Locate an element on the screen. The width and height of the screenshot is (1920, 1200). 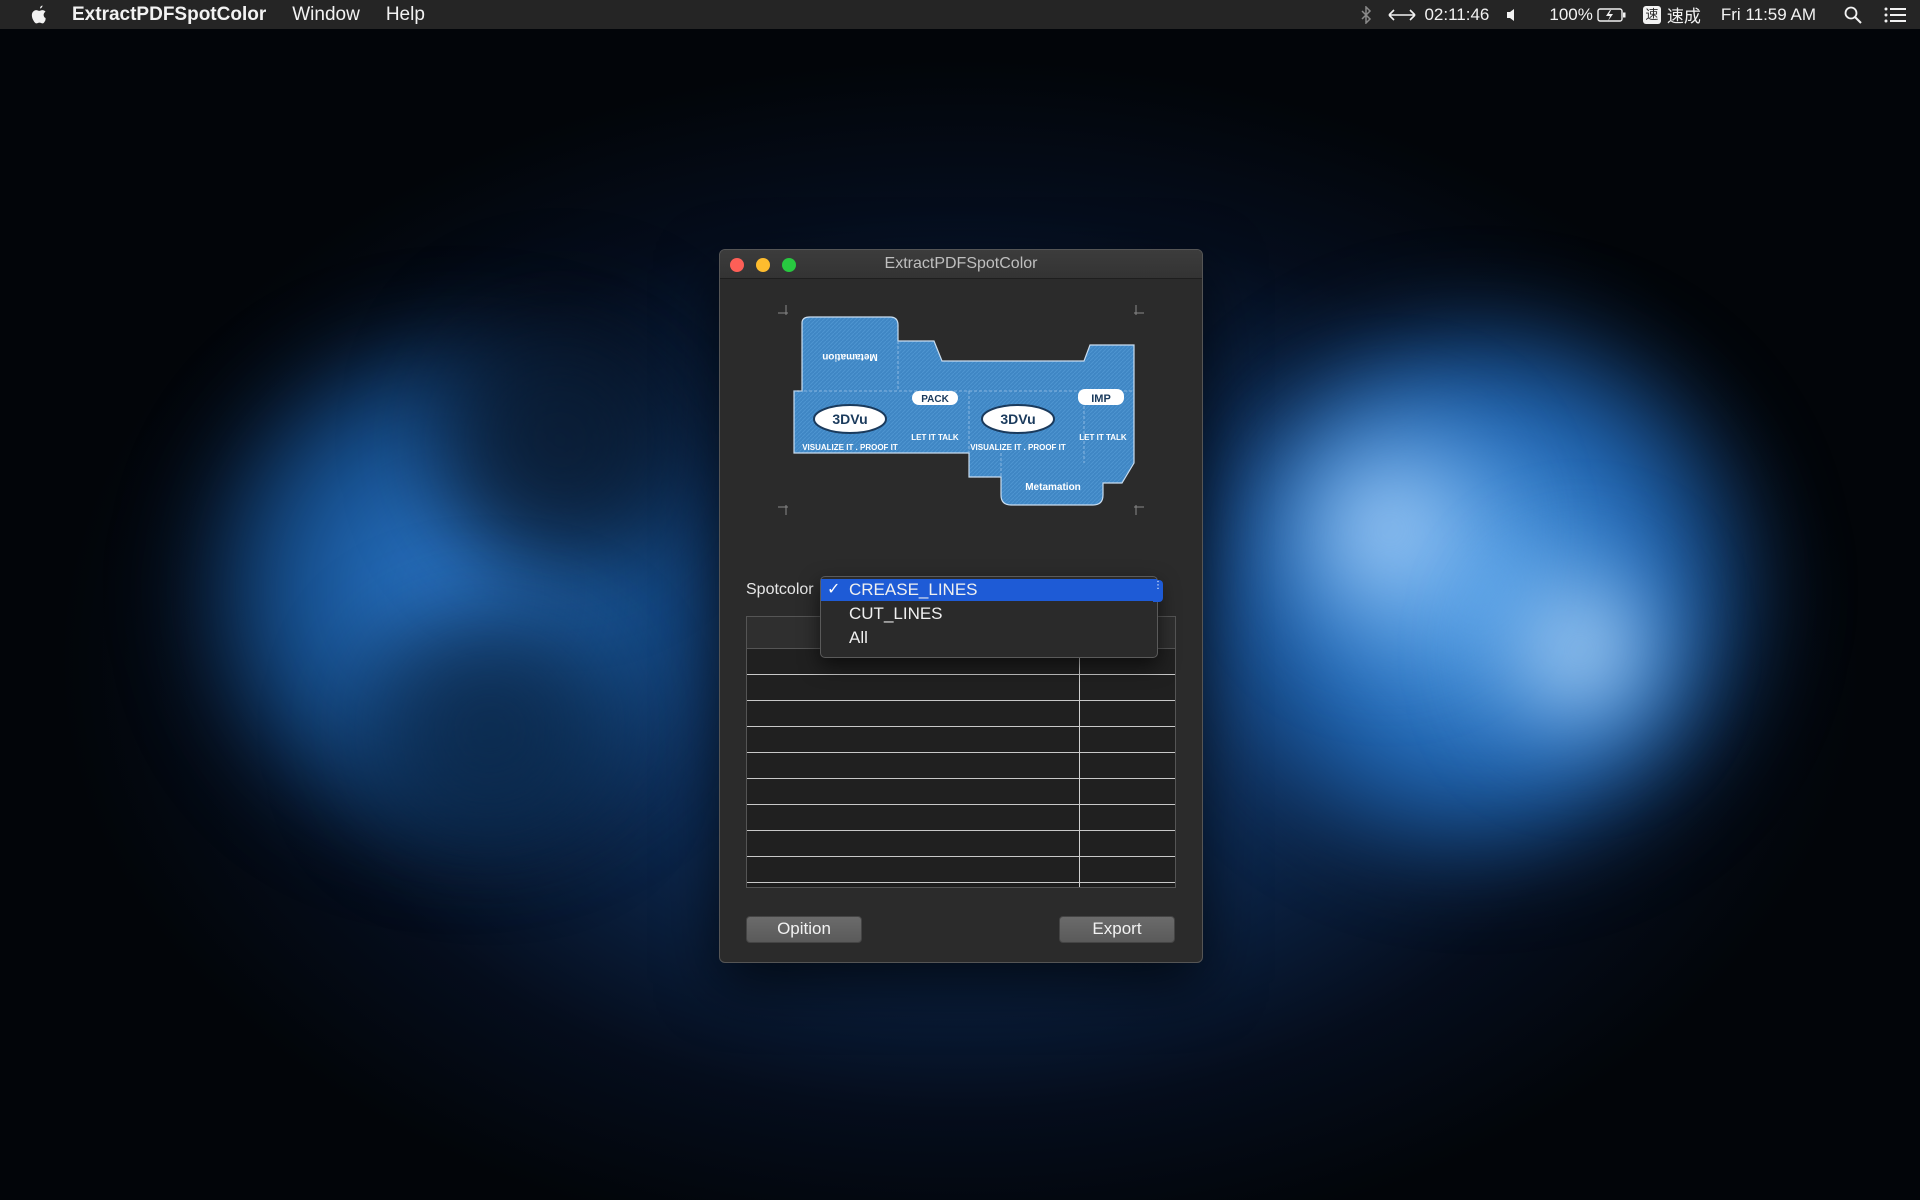
remote-arrows-icon is located at coordinates (1402, 15).